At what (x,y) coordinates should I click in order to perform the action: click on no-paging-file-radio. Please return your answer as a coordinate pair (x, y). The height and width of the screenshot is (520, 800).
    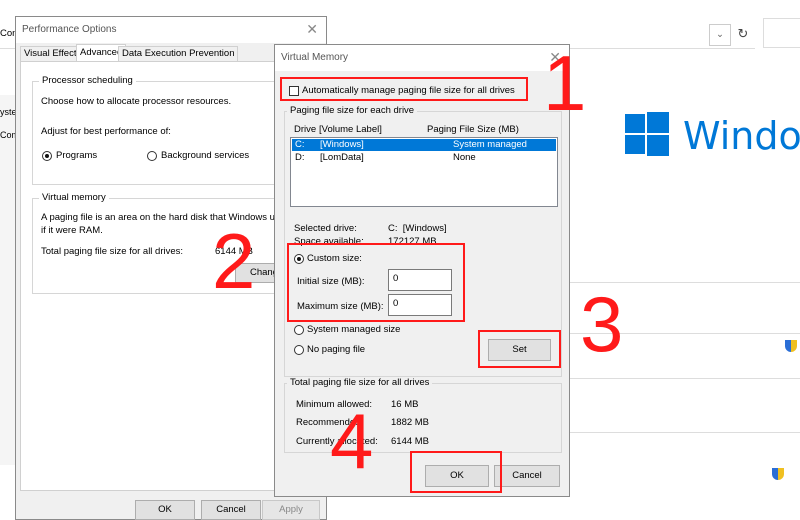
    Looking at the image, I should click on (299, 350).